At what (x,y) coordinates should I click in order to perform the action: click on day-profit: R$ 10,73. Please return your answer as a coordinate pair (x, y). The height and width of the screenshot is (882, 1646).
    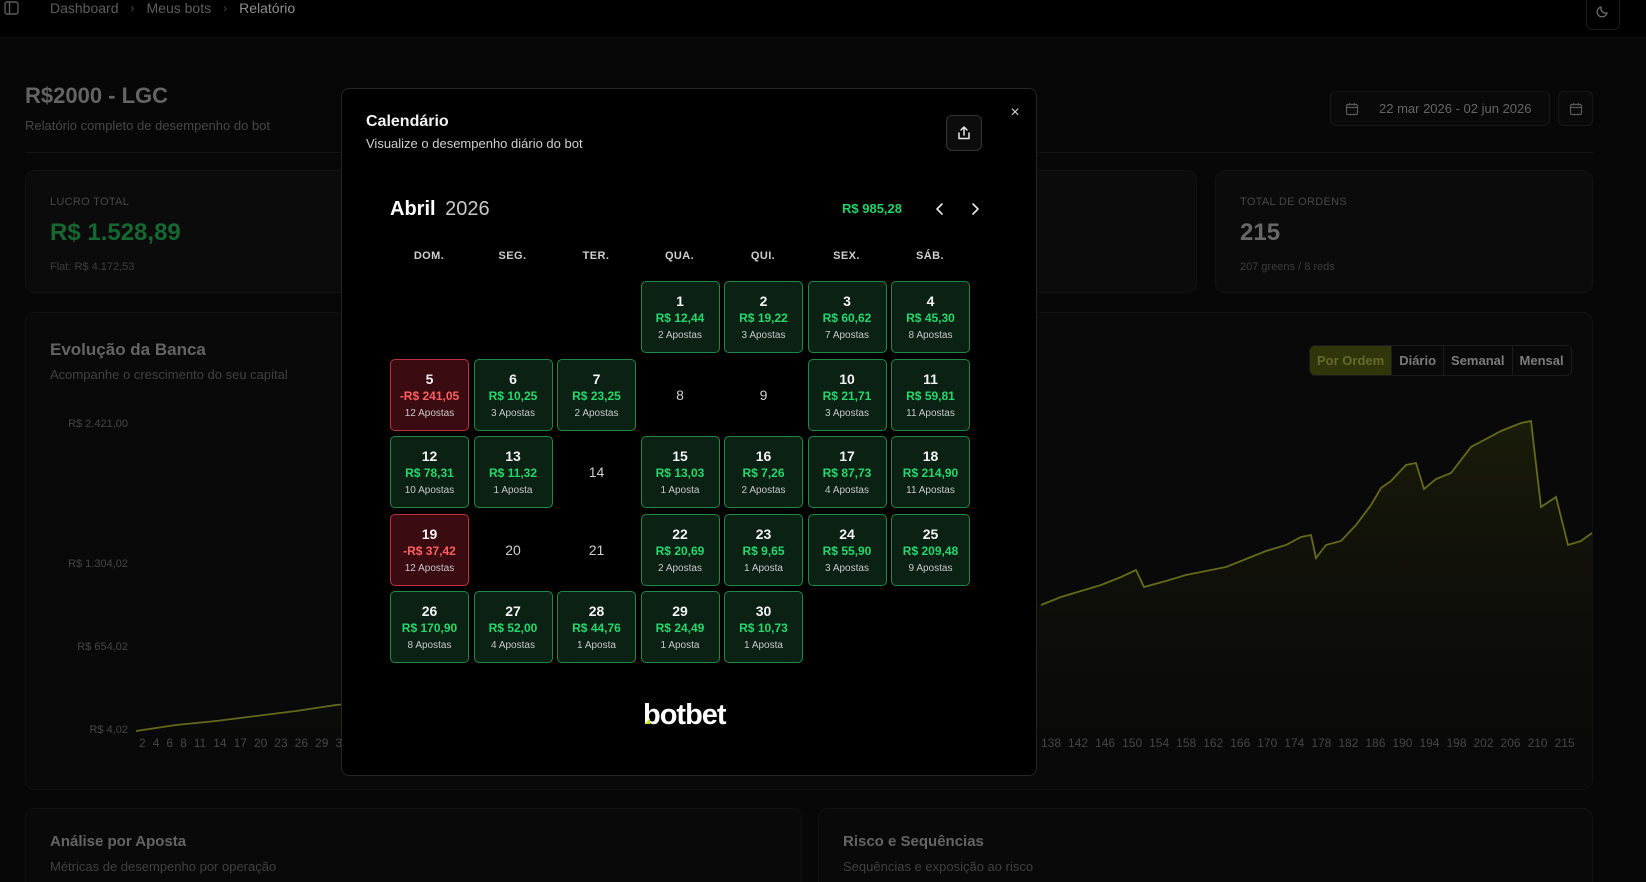
    Looking at the image, I should click on (763, 628).